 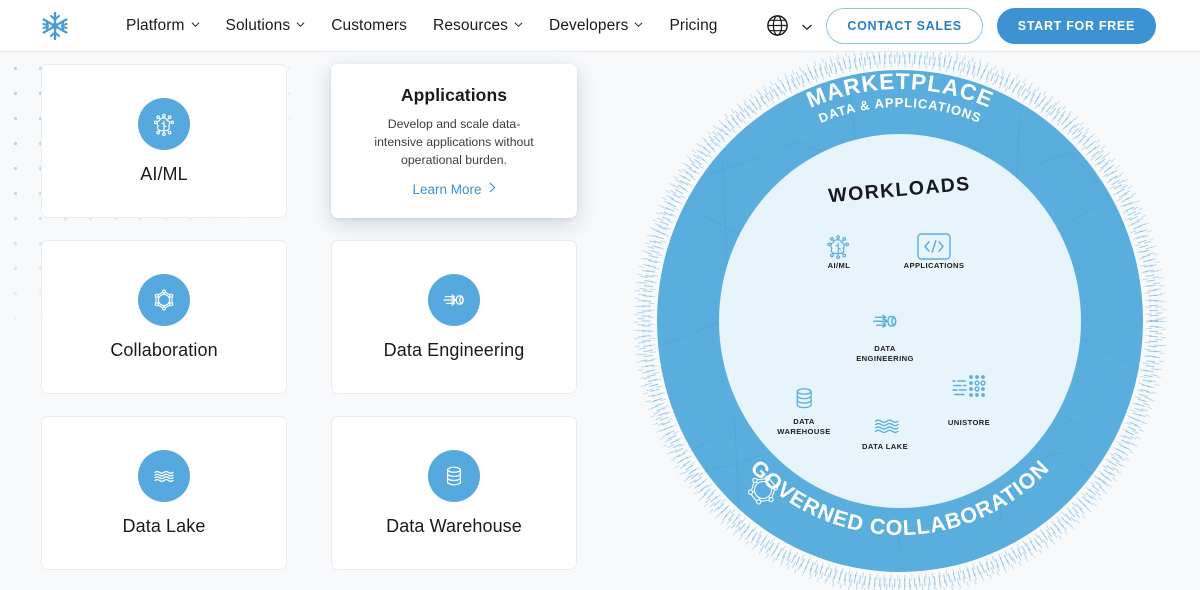 I want to click on nav-label: Solutions, so click(x=258, y=25).